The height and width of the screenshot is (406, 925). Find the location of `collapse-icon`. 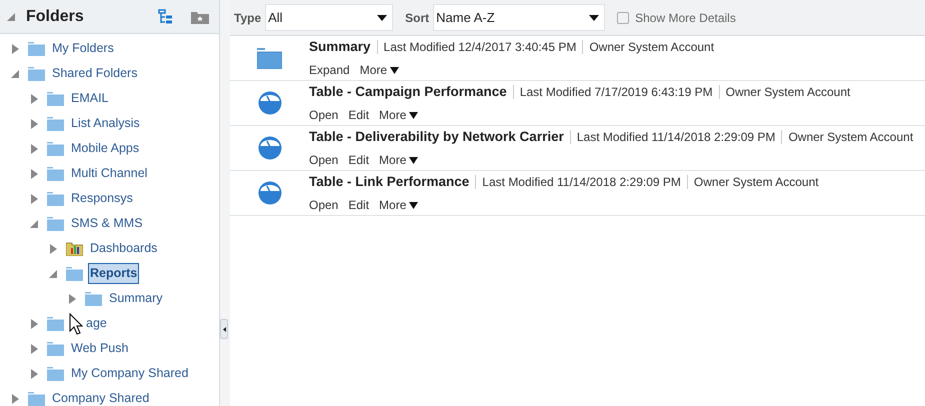

collapse-icon is located at coordinates (11, 17).